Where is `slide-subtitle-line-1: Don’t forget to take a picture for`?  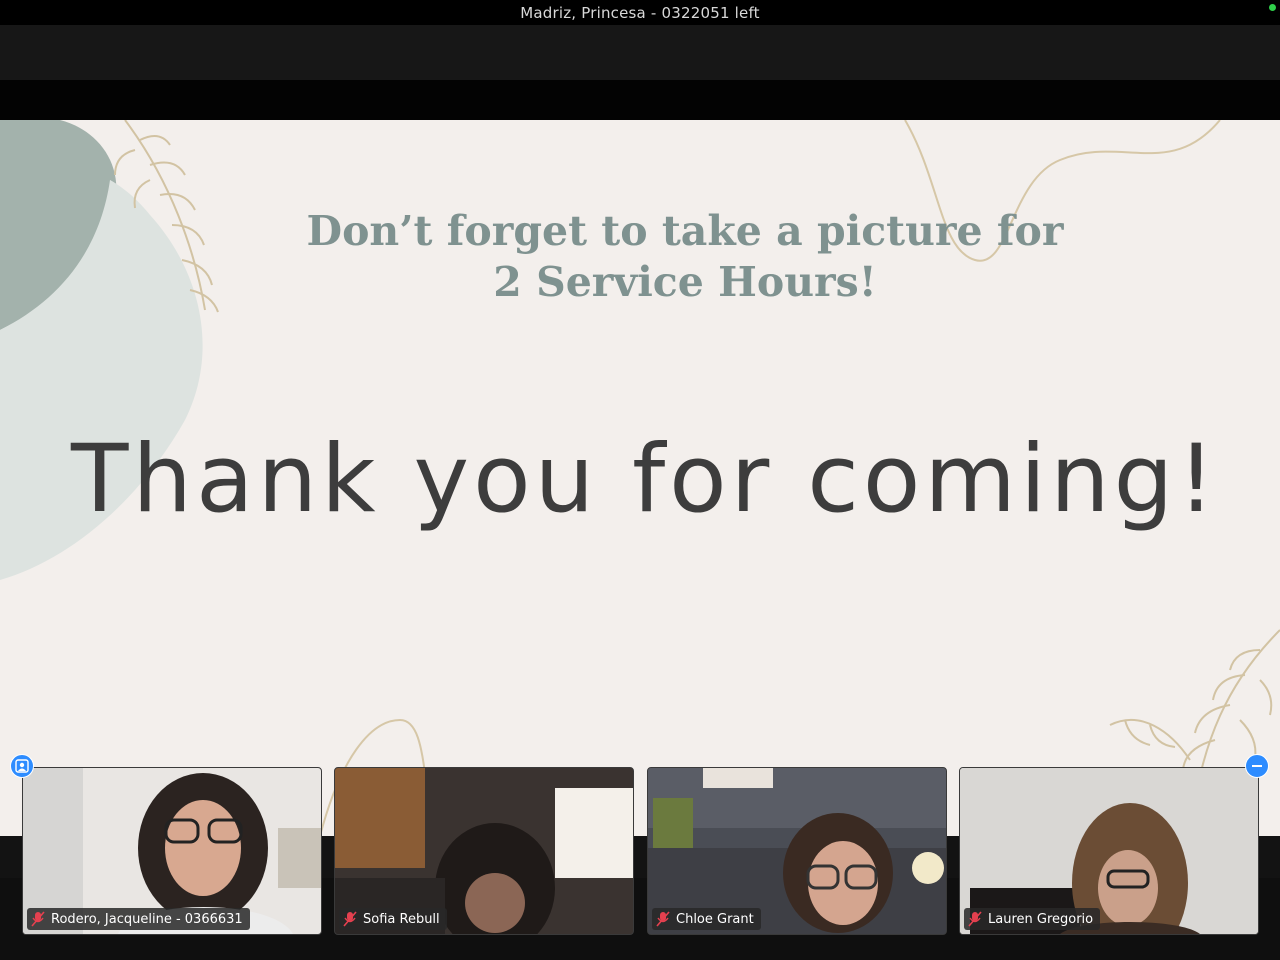 slide-subtitle-line-1: Don’t forget to take a picture for is located at coordinates (685, 231).